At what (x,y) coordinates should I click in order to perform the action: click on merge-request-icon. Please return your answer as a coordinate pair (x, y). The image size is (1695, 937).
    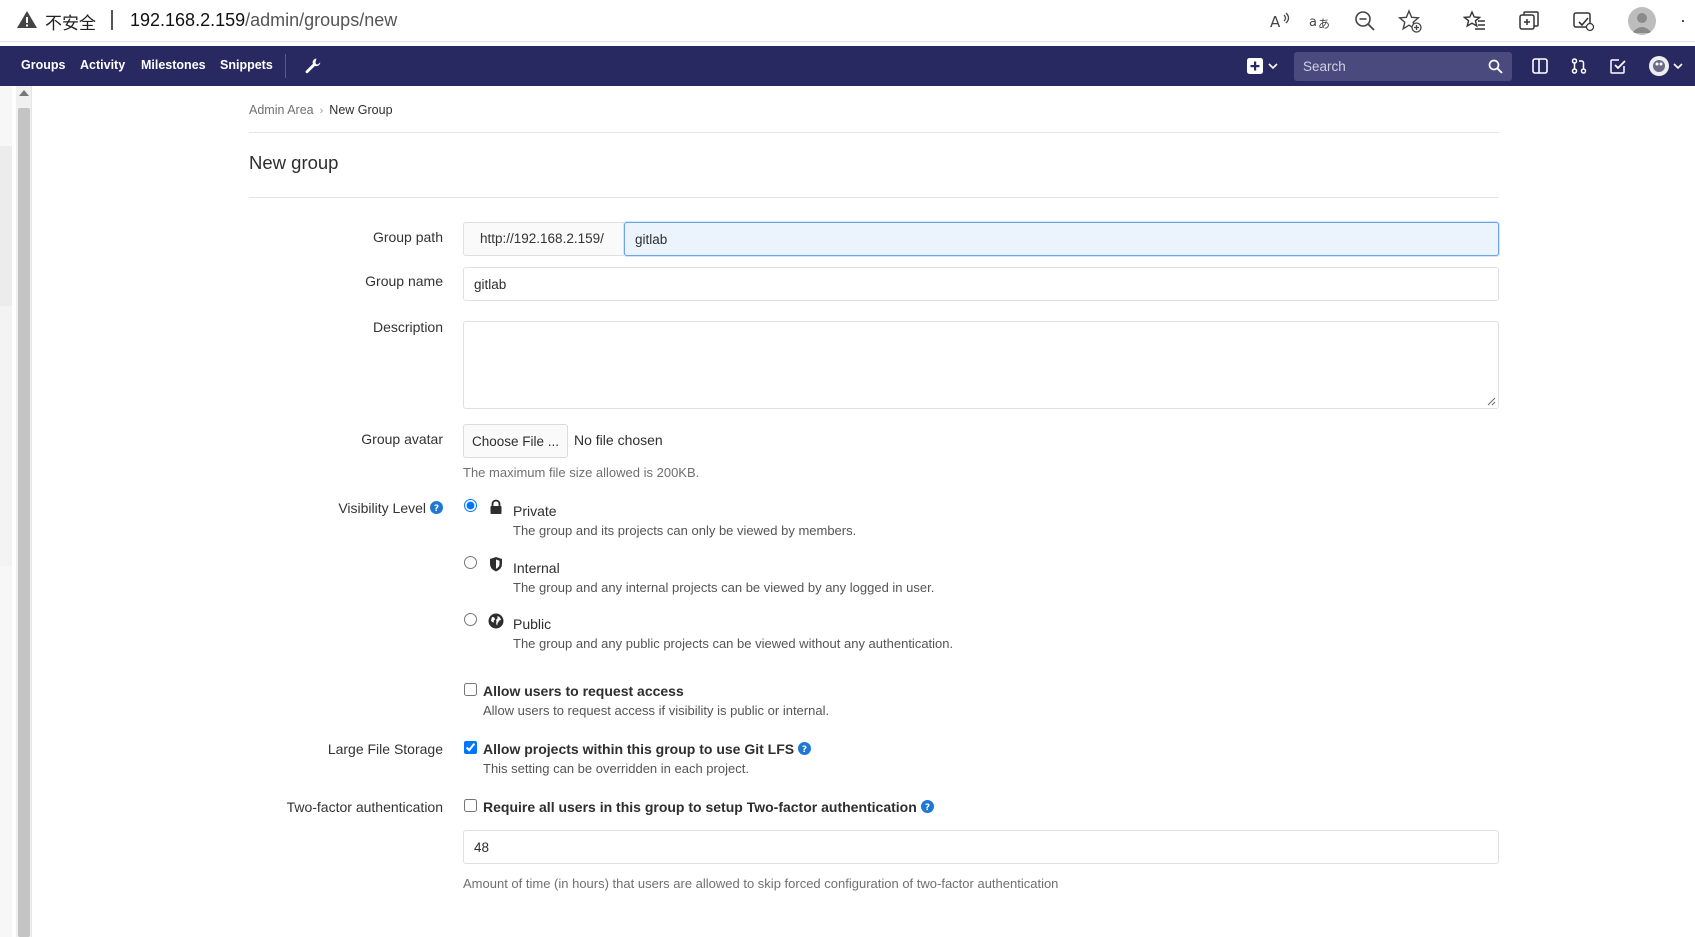
    Looking at the image, I should click on (1579, 66).